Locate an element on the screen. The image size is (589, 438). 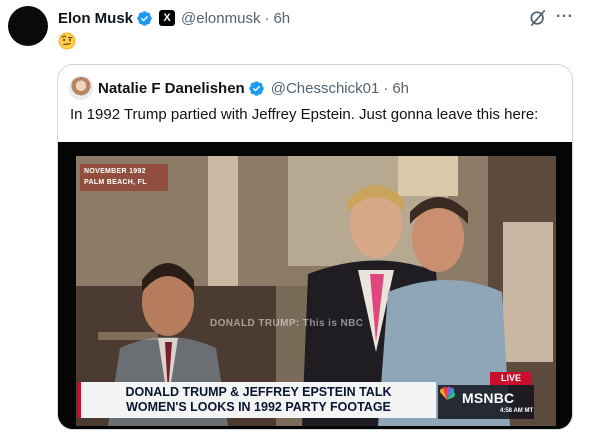
network-logo: MSNBC 4:58 AM MT is located at coordinates (486, 402).